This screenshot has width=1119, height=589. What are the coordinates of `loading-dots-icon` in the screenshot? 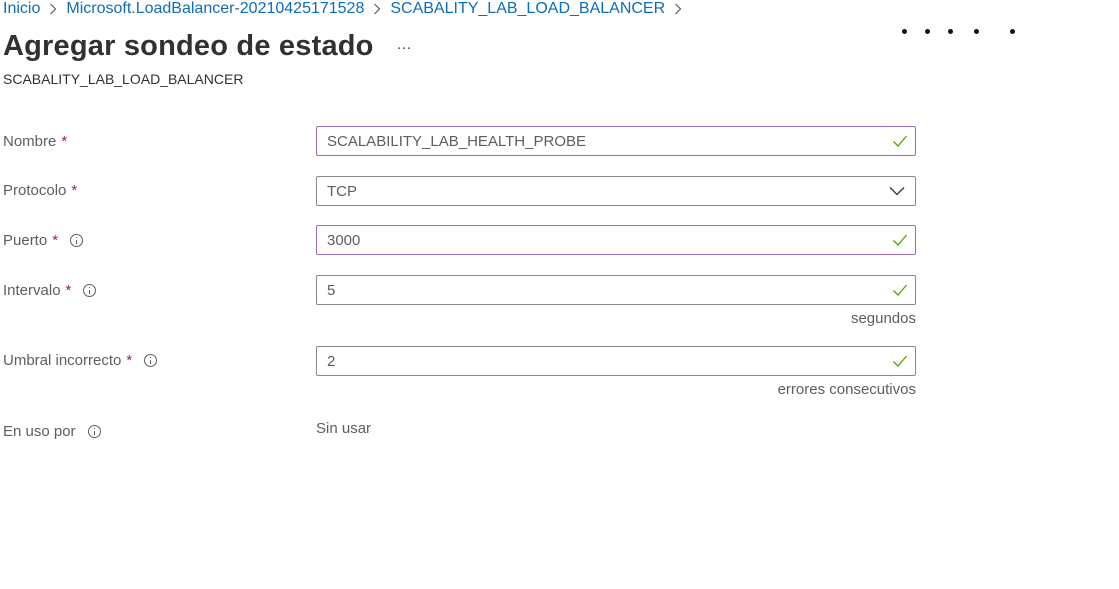 It's located at (961, 32).